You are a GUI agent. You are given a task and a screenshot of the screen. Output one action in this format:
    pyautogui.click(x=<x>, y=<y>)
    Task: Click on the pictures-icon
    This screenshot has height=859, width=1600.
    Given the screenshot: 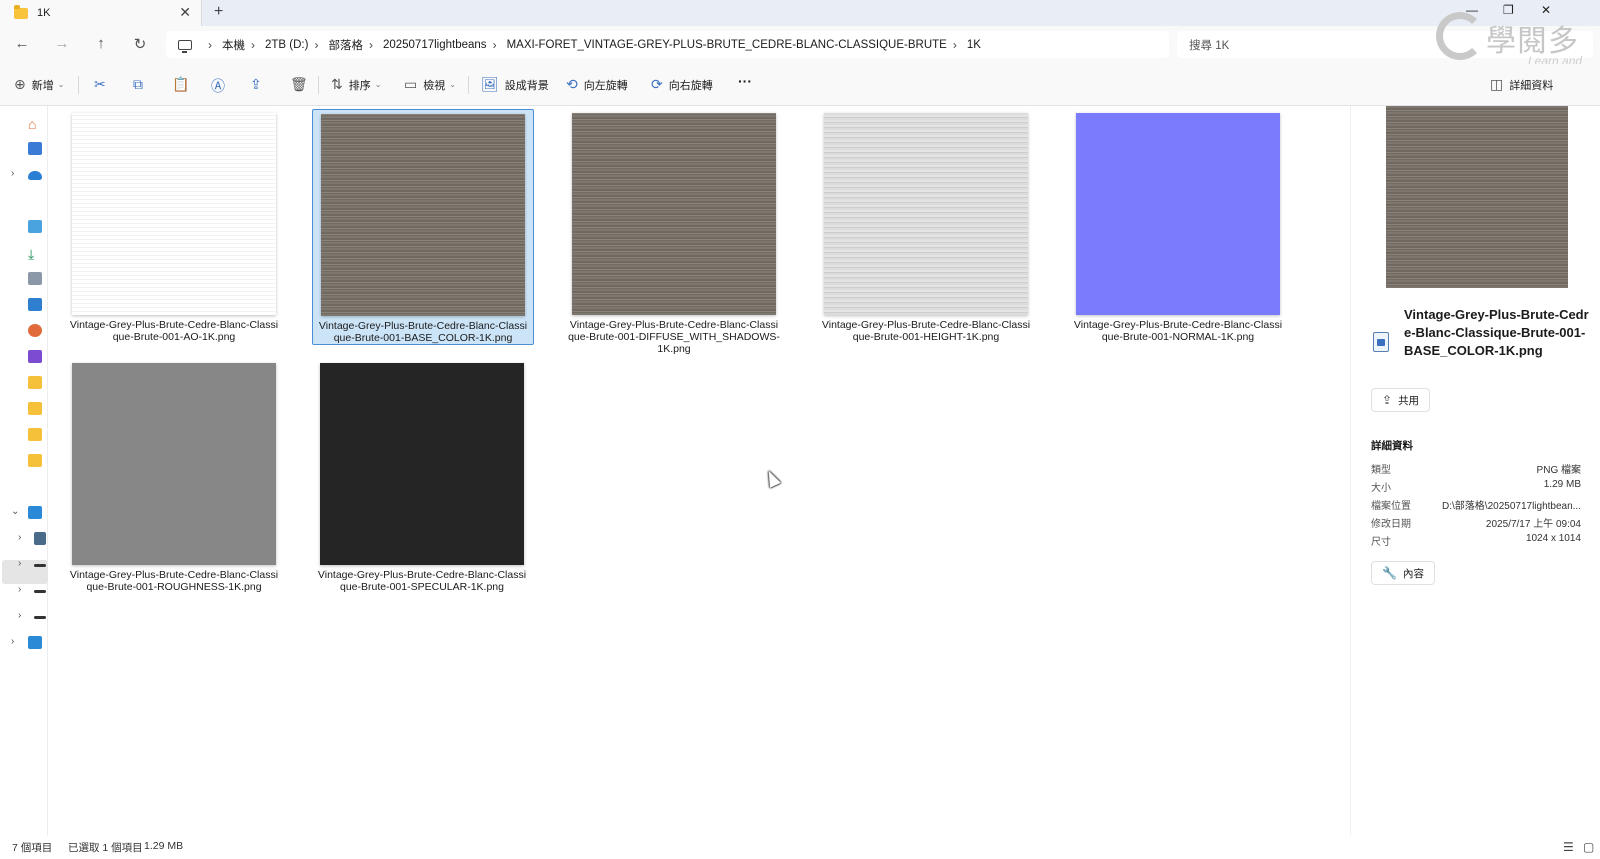 What is the action you would take?
    pyautogui.click(x=35, y=304)
    